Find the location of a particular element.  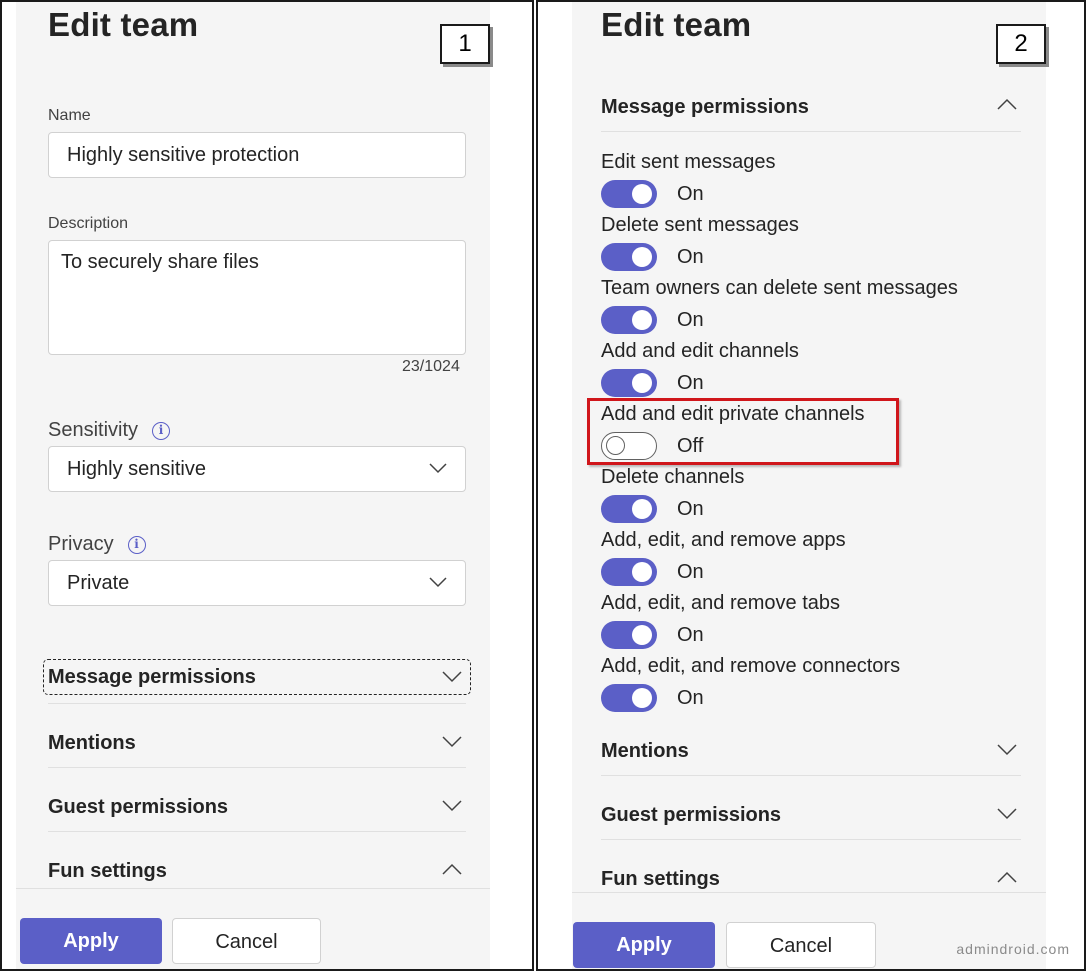

add-edit-channels-toggle is located at coordinates (629, 383).